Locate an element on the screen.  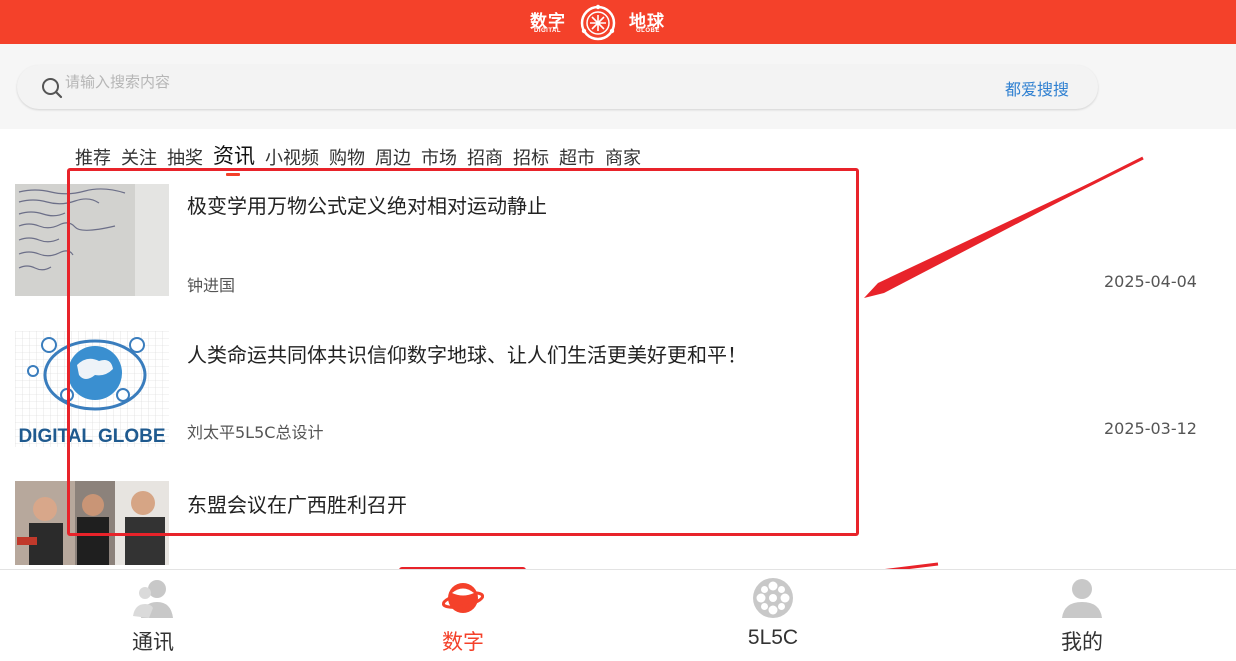
contacts-icon is located at coordinates (153, 599).